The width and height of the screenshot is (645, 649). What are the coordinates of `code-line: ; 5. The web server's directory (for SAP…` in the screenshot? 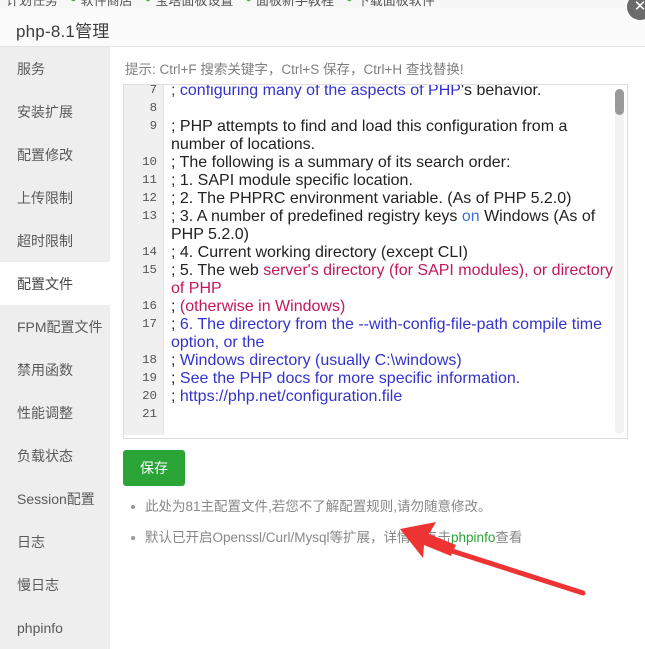 It's located at (392, 280).